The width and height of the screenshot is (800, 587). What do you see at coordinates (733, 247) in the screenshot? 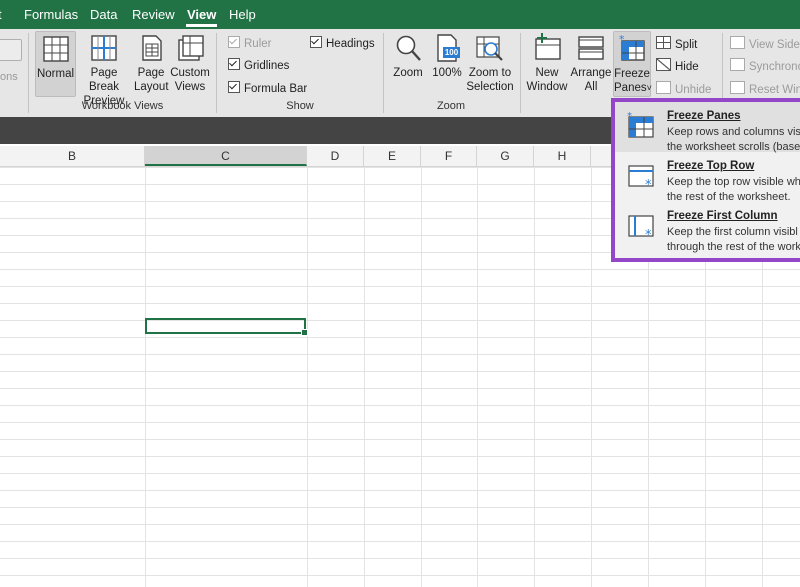
I see `desc-line-2: through the rest of the work` at bounding box center [733, 247].